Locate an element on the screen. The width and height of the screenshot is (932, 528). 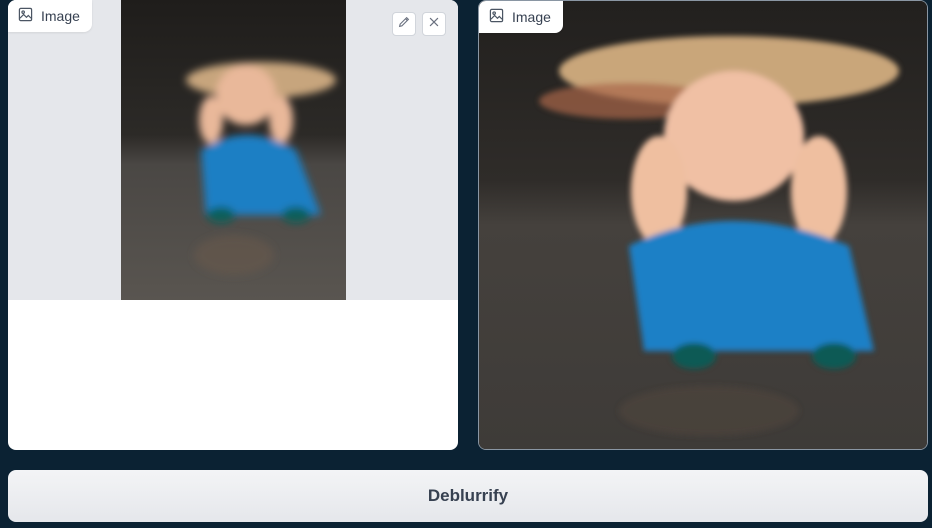
output-image-label-text: Image is located at coordinates (531, 17).